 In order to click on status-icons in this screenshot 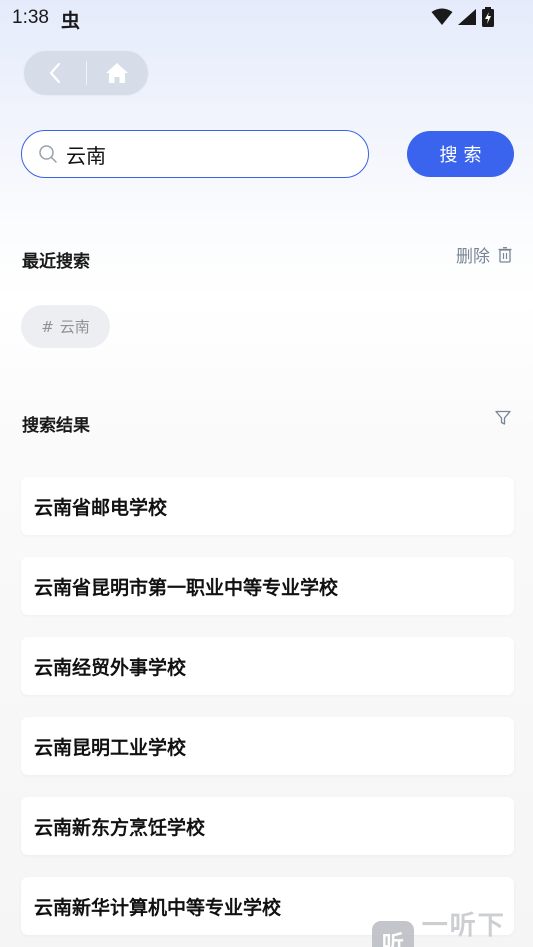, I will do `click(463, 17)`.